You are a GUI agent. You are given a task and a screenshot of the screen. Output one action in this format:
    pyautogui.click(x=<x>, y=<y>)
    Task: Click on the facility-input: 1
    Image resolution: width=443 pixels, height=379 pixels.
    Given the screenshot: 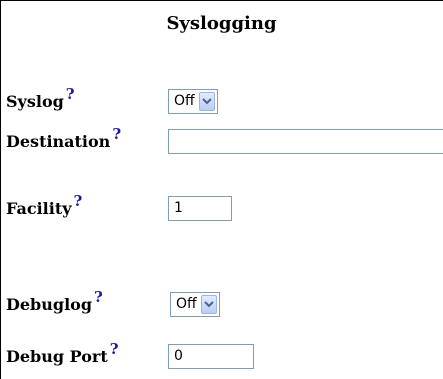 What is the action you would take?
    pyautogui.click(x=200, y=208)
    